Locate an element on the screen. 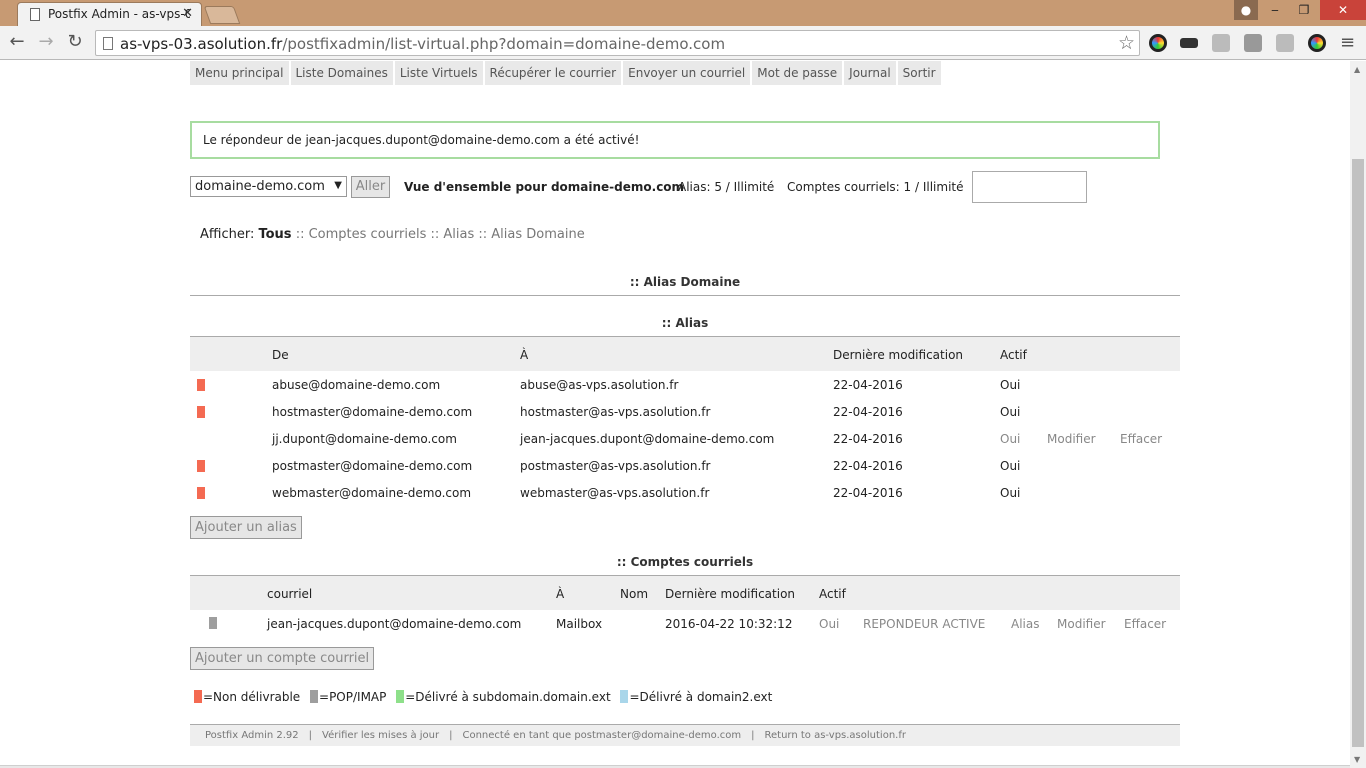 The image size is (1366, 768). return-link: Return to as-vps.asolution.fr is located at coordinates (835, 735).